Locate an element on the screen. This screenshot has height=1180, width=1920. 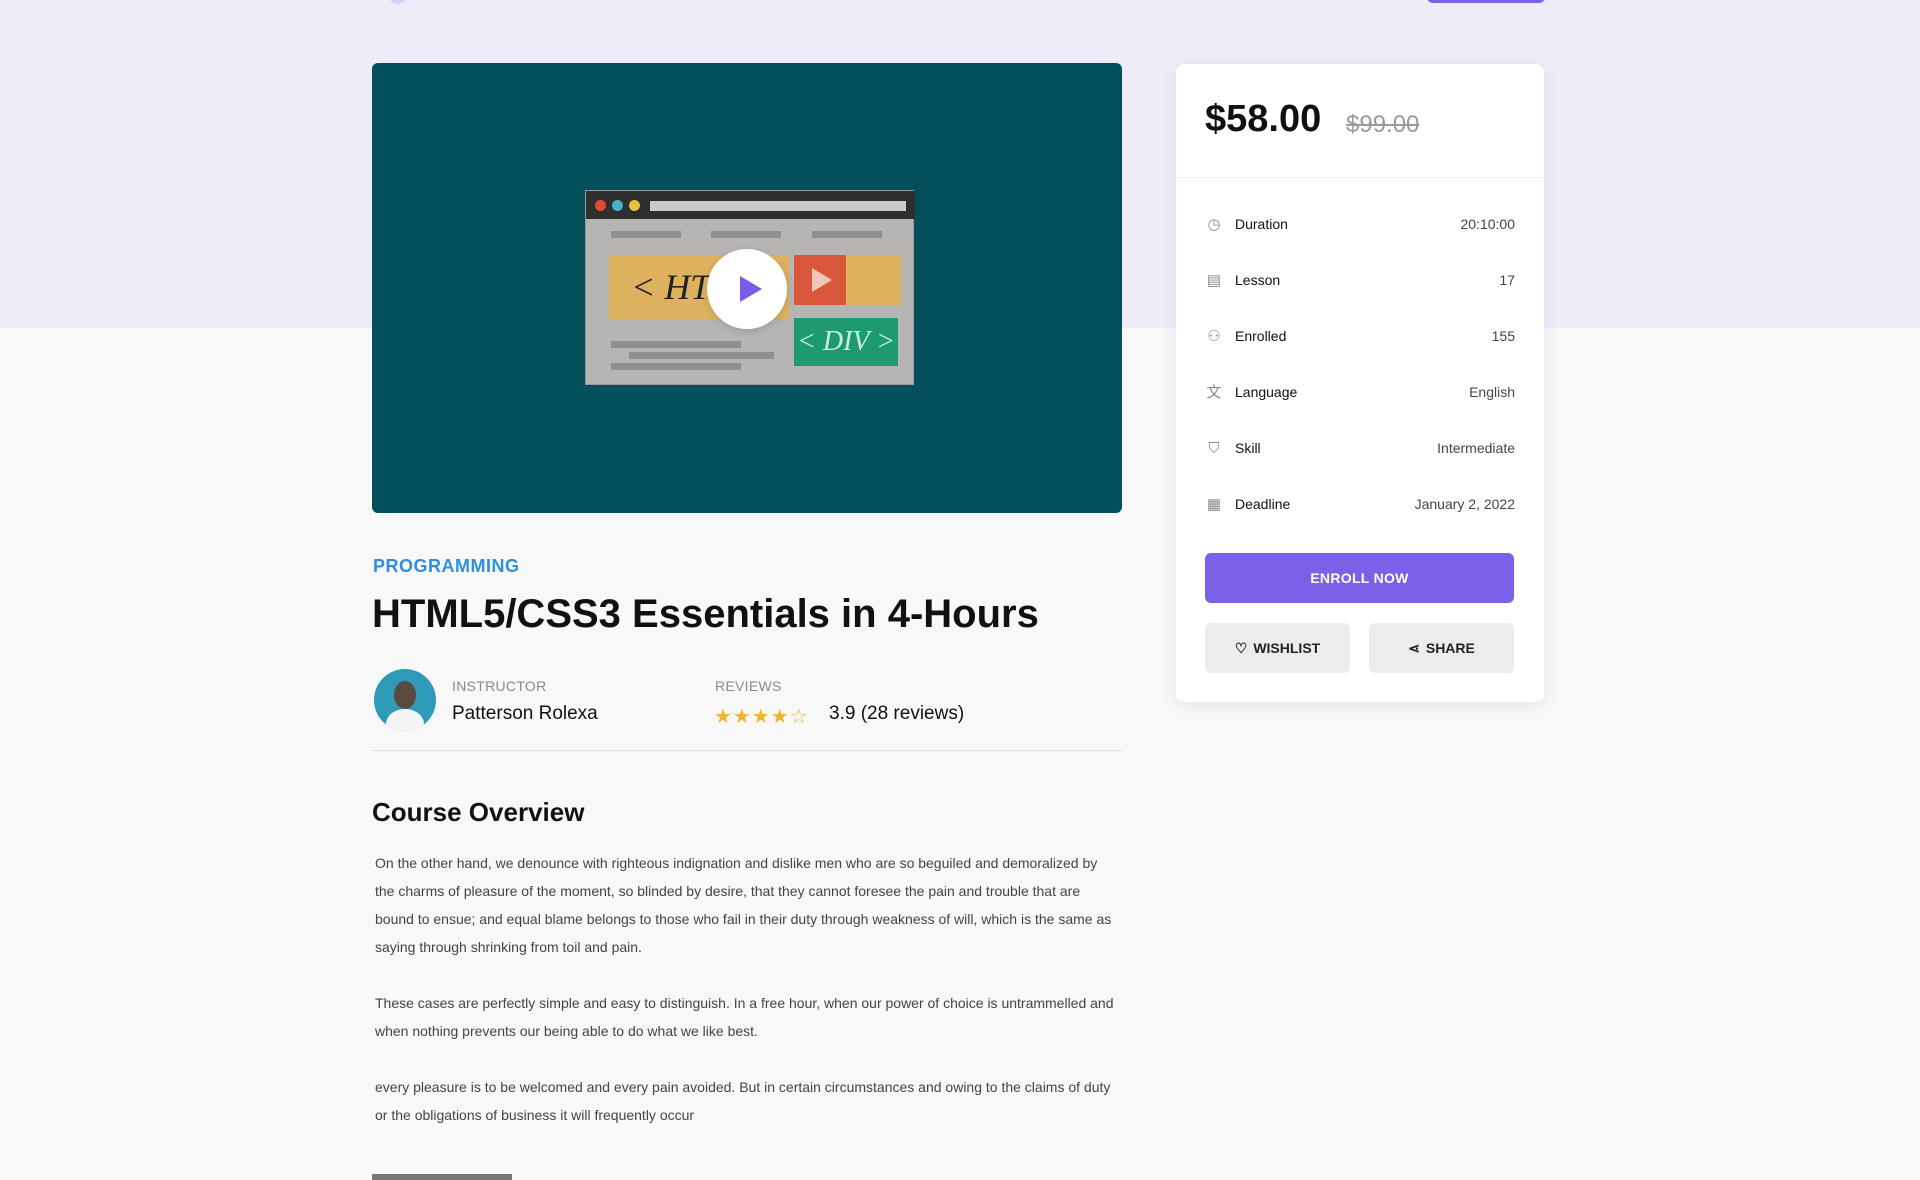
detail-row-enrolled: ⚇ Enrolled 155 is located at coordinates (1360, 338).